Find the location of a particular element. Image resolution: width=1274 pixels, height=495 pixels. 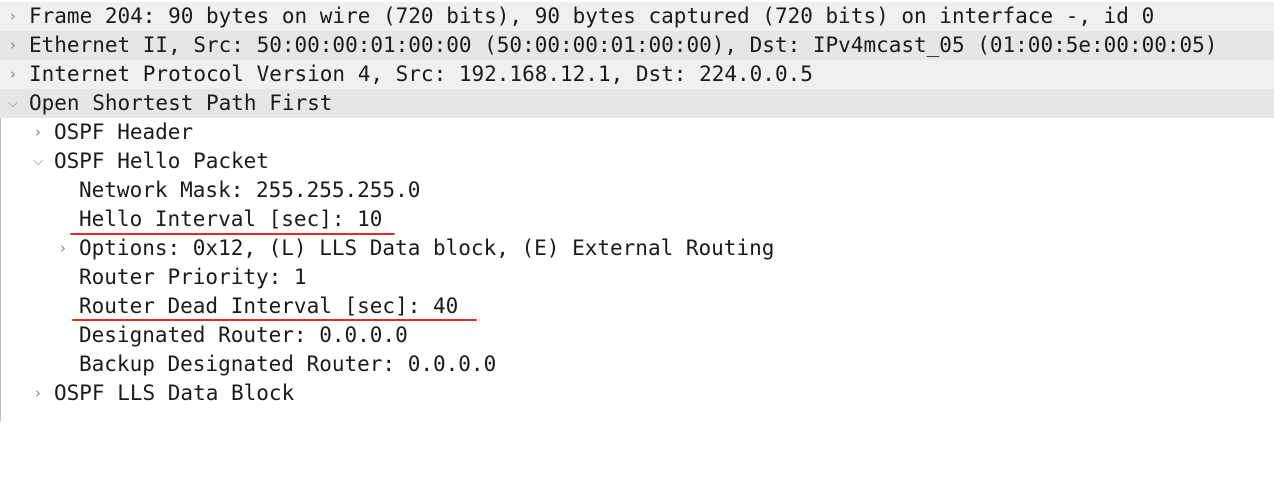

tree-label-lls-block: OSPF LLS Data Block is located at coordinates (174, 393).